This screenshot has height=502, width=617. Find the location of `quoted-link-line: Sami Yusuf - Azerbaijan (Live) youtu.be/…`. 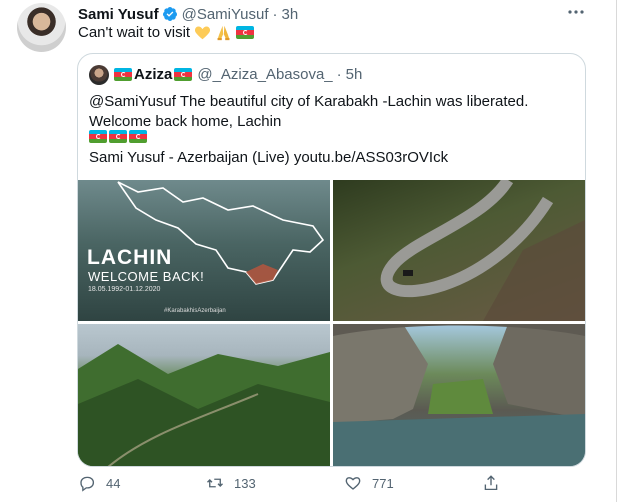

quoted-link-line: Sami Yusuf - Azerbaijan (Live) youtu.be/… is located at coordinates (269, 157).